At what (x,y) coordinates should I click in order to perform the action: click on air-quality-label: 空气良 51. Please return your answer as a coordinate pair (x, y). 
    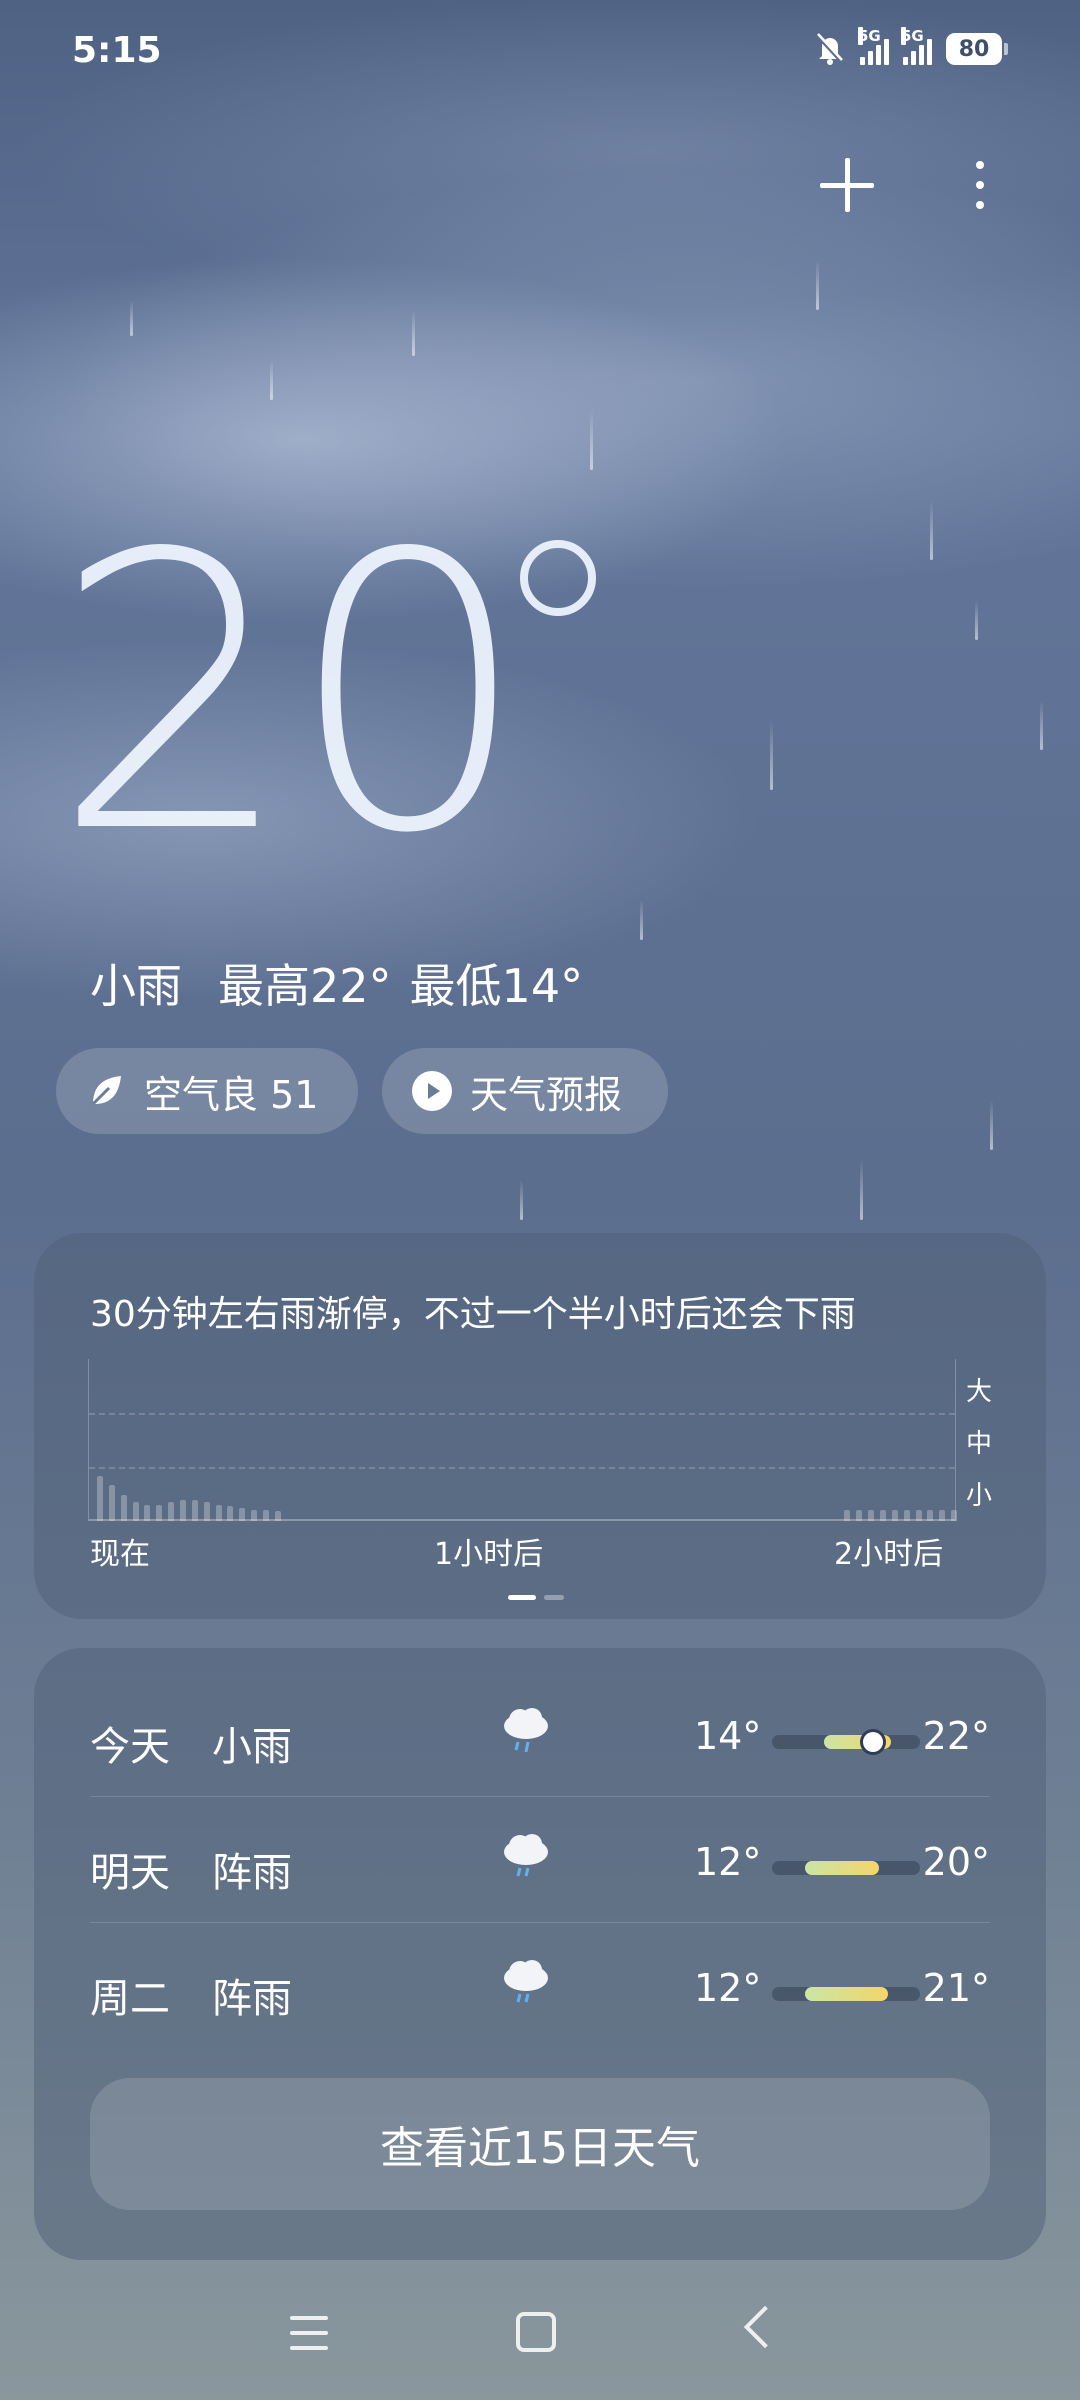
    Looking at the image, I should click on (231, 1094).